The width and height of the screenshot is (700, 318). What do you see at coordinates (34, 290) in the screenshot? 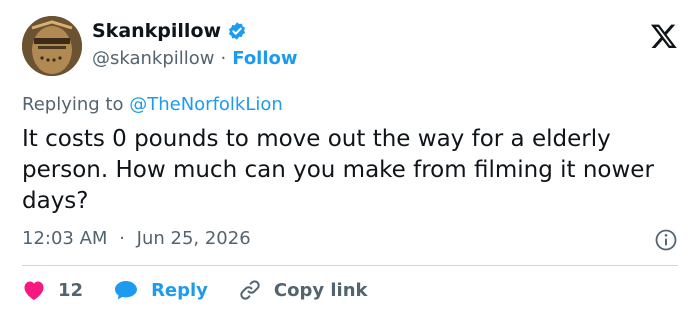
I see `heart-icon` at bounding box center [34, 290].